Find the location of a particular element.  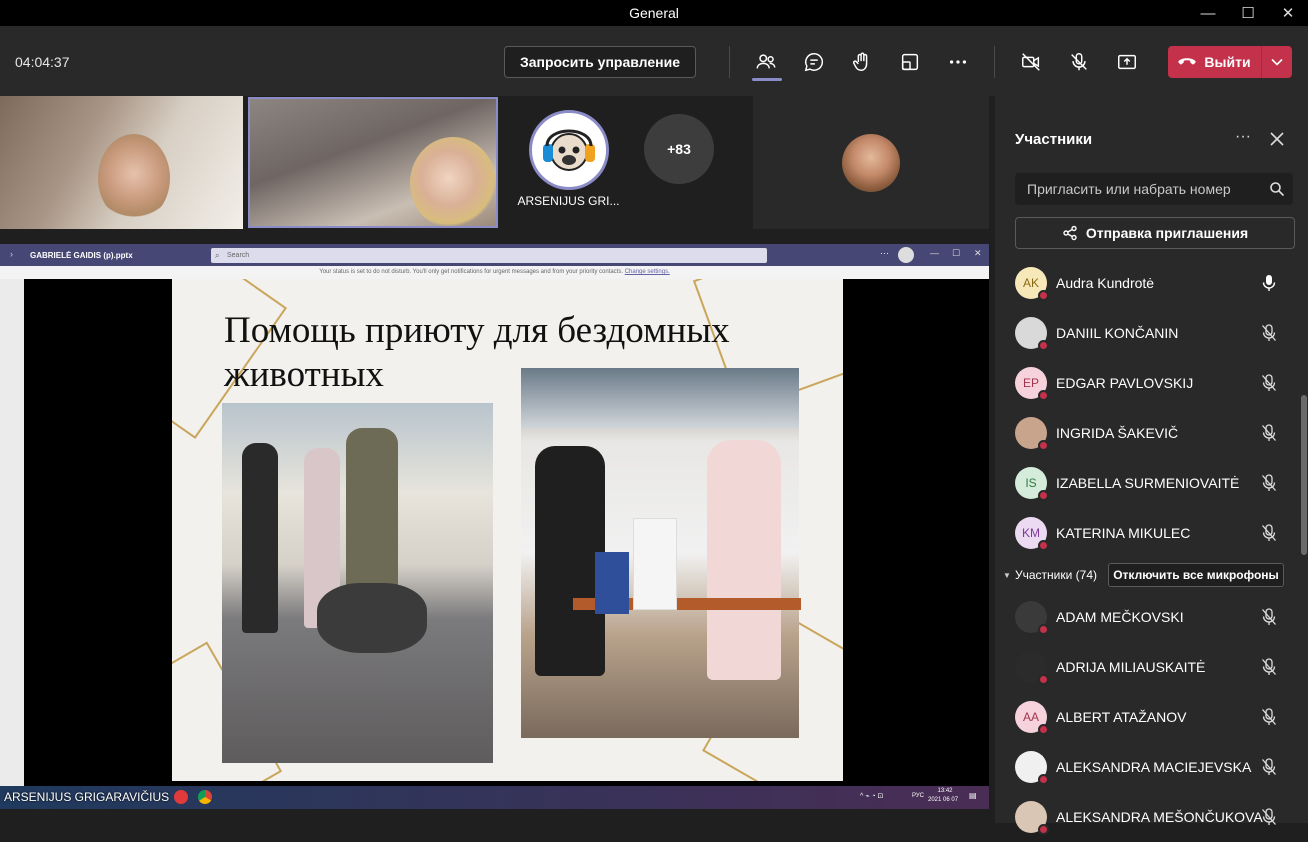

avatar: KM is located at coordinates (1032, 534).